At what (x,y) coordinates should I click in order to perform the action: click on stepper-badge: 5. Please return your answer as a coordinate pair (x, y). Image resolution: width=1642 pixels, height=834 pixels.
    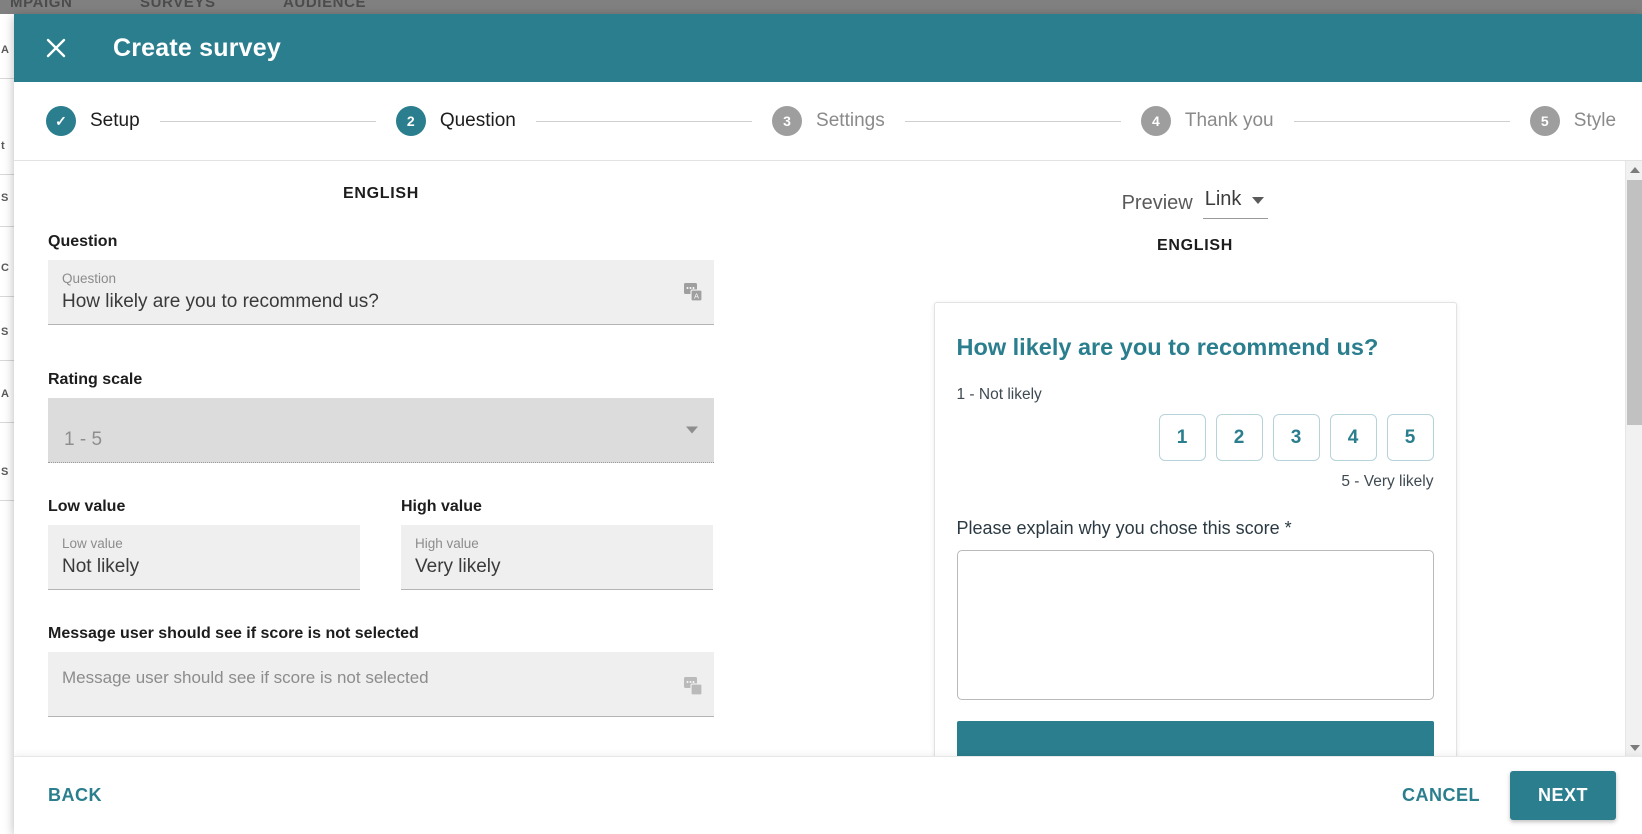
    Looking at the image, I should click on (1544, 121).